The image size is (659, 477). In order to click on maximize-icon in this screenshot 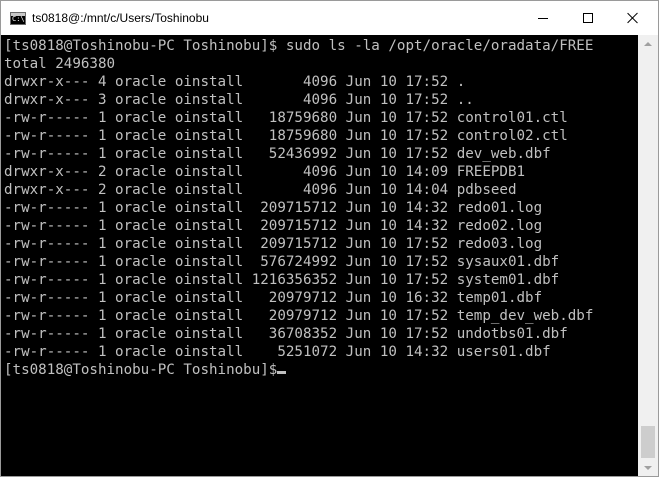, I will do `click(588, 18)`.